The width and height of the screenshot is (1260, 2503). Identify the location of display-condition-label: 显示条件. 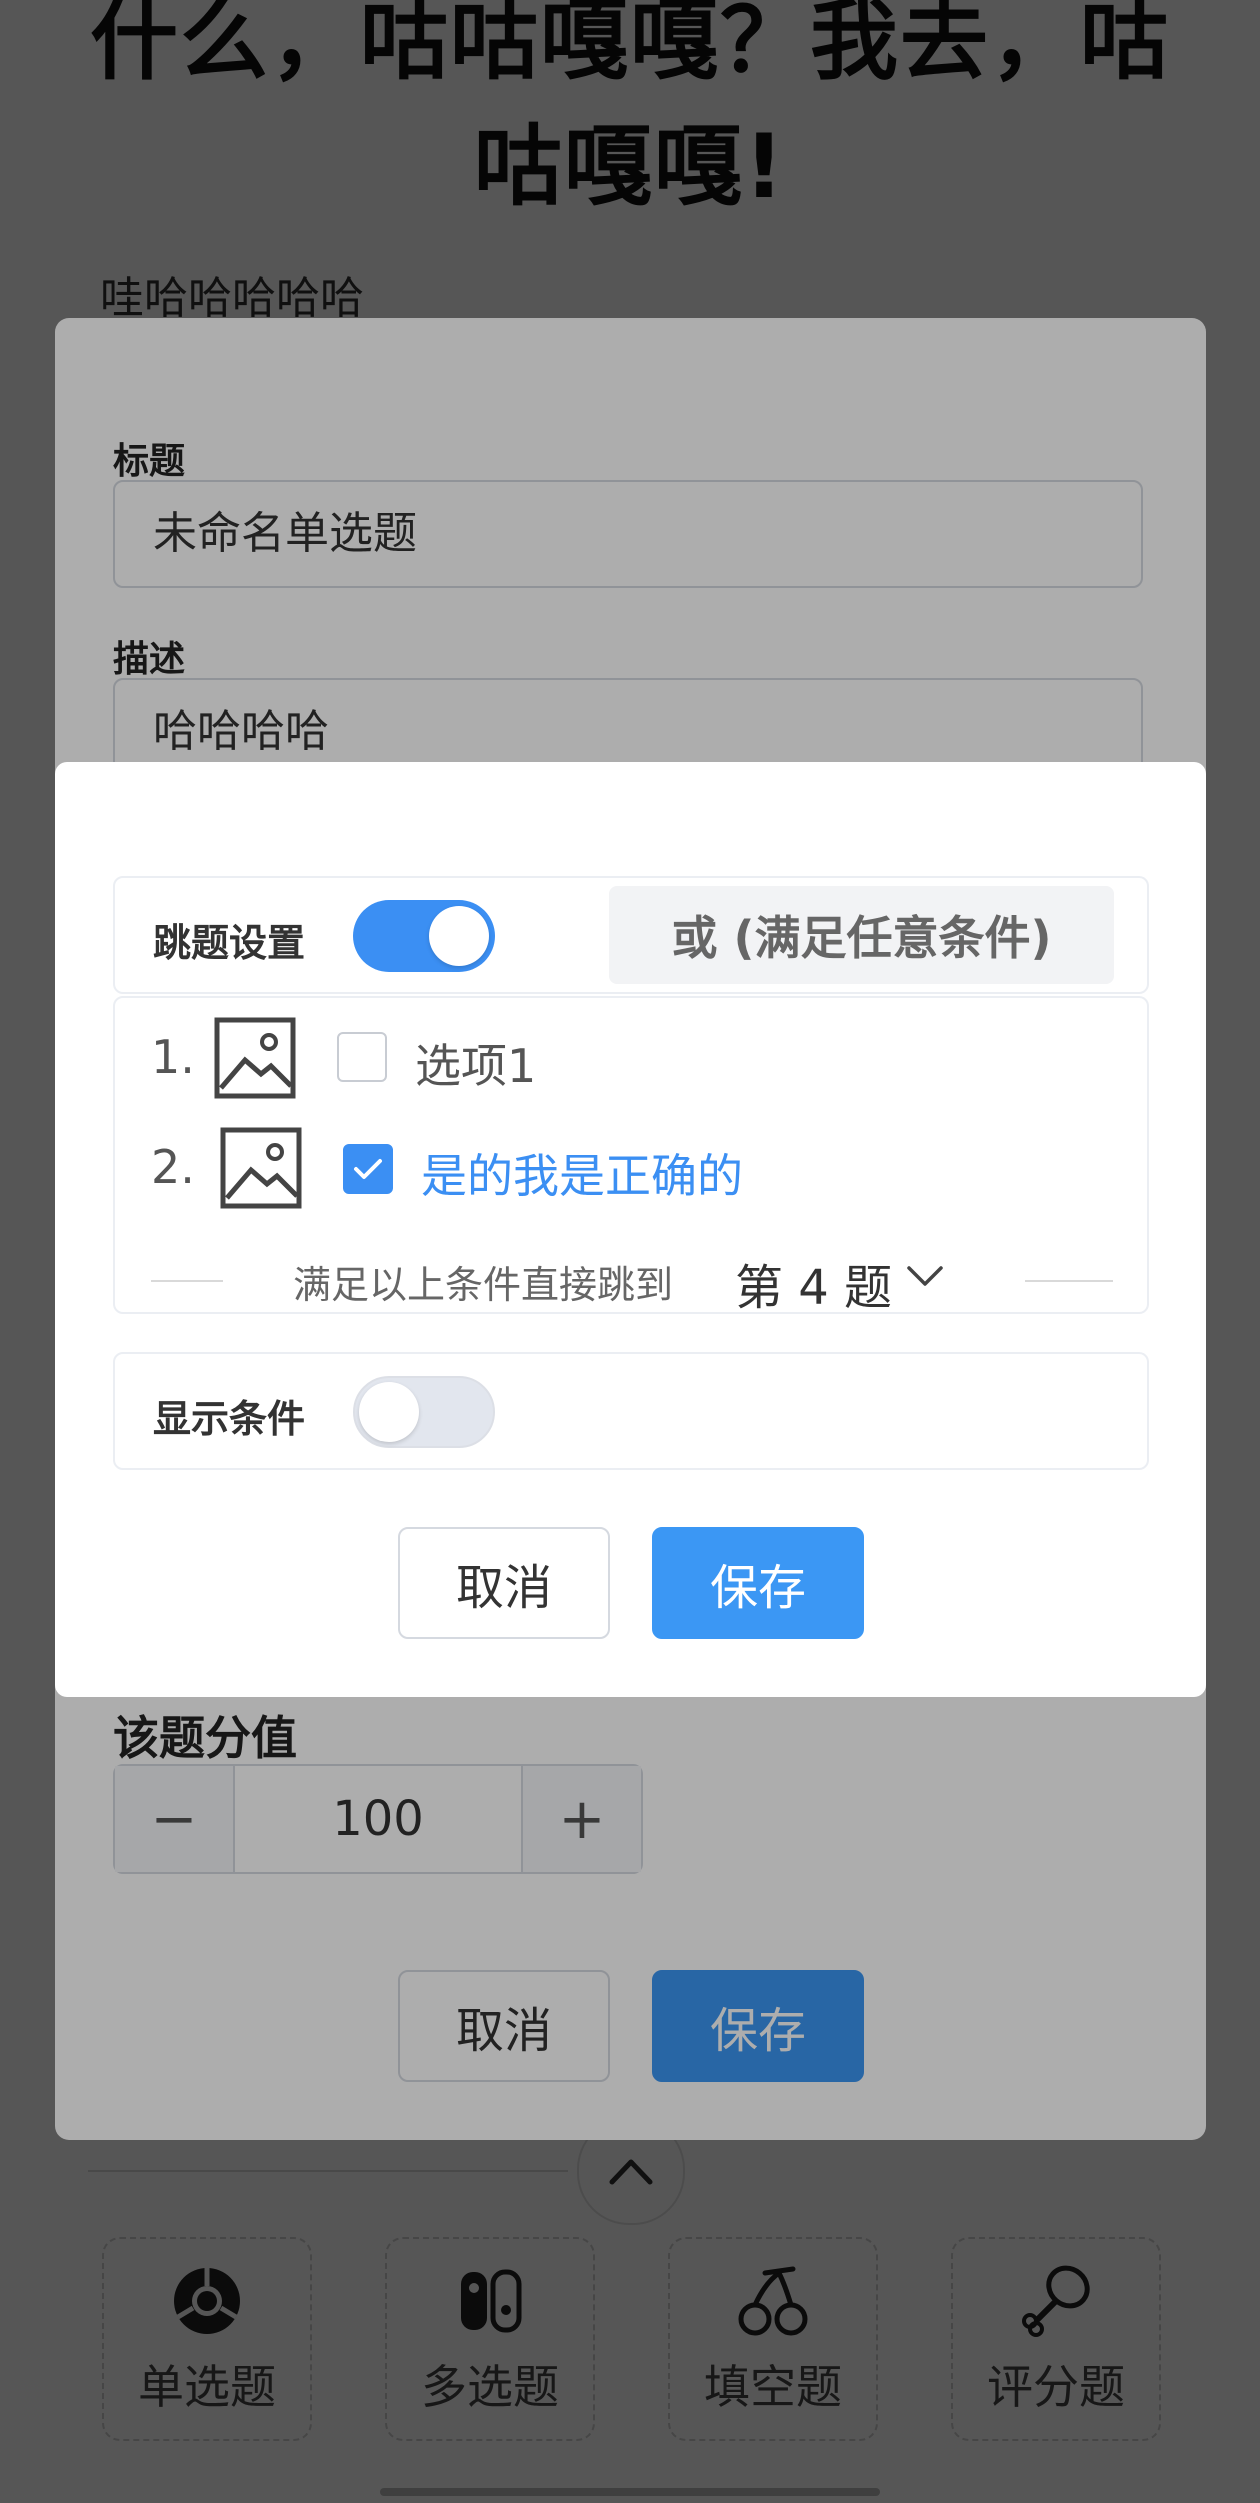
(229, 1419).